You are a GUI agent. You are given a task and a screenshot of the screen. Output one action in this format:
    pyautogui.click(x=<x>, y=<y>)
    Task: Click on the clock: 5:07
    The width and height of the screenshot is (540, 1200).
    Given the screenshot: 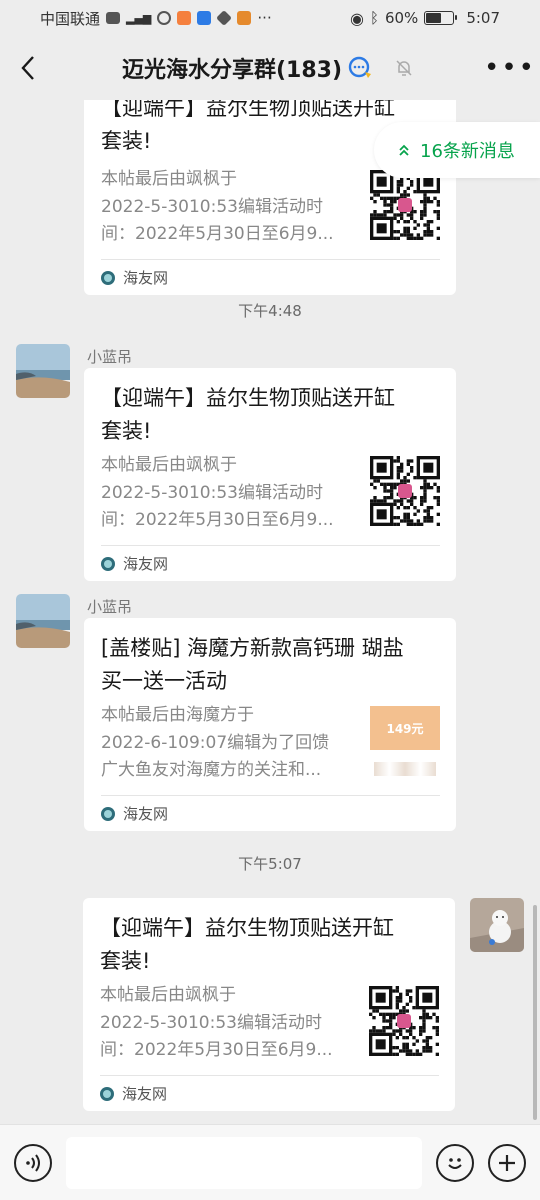 What is the action you would take?
    pyautogui.click(x=483, y=18)
    